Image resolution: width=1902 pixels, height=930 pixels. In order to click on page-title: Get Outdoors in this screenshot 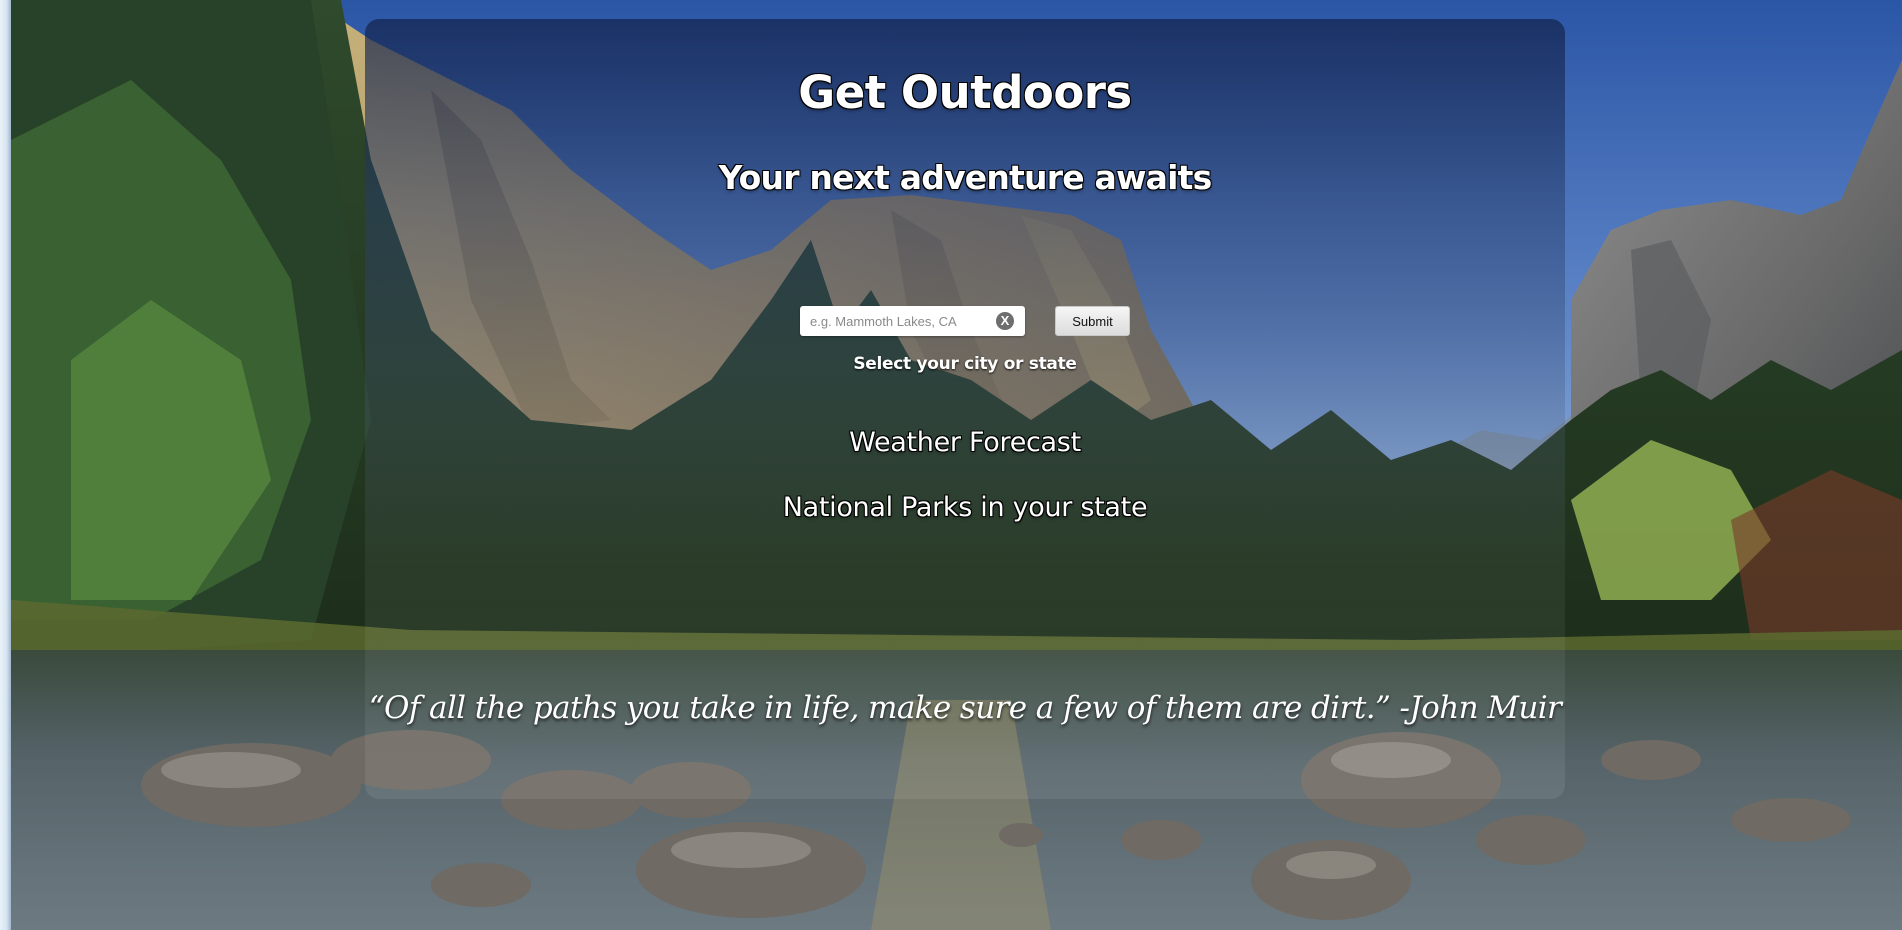, I will do `click(965, 92)`.